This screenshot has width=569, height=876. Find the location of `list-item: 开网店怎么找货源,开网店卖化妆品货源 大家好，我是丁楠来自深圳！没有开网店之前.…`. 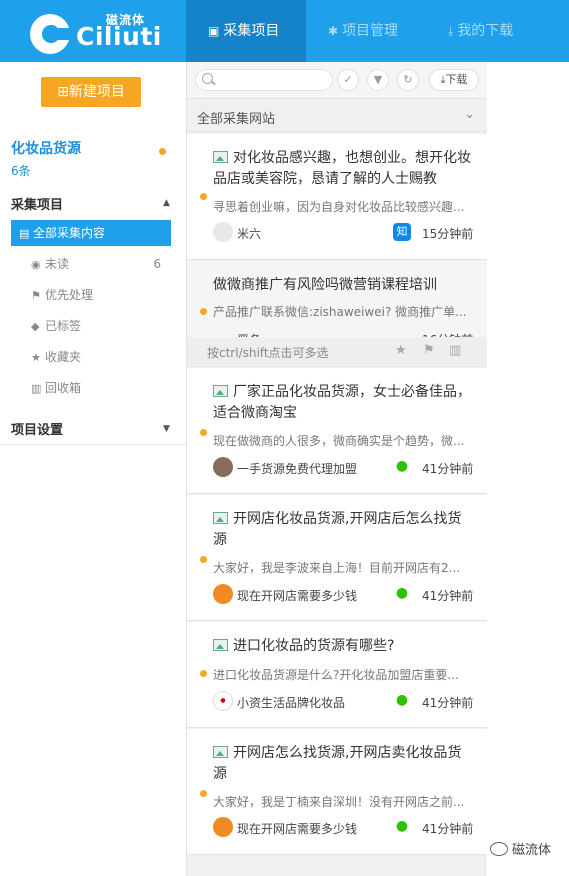

list-item: 开网店怎么找货源,开网店卖化妆品货源 大家好，我是丁楠来自深圳！没有开网店之前.… is located at coordinates (337, 792).